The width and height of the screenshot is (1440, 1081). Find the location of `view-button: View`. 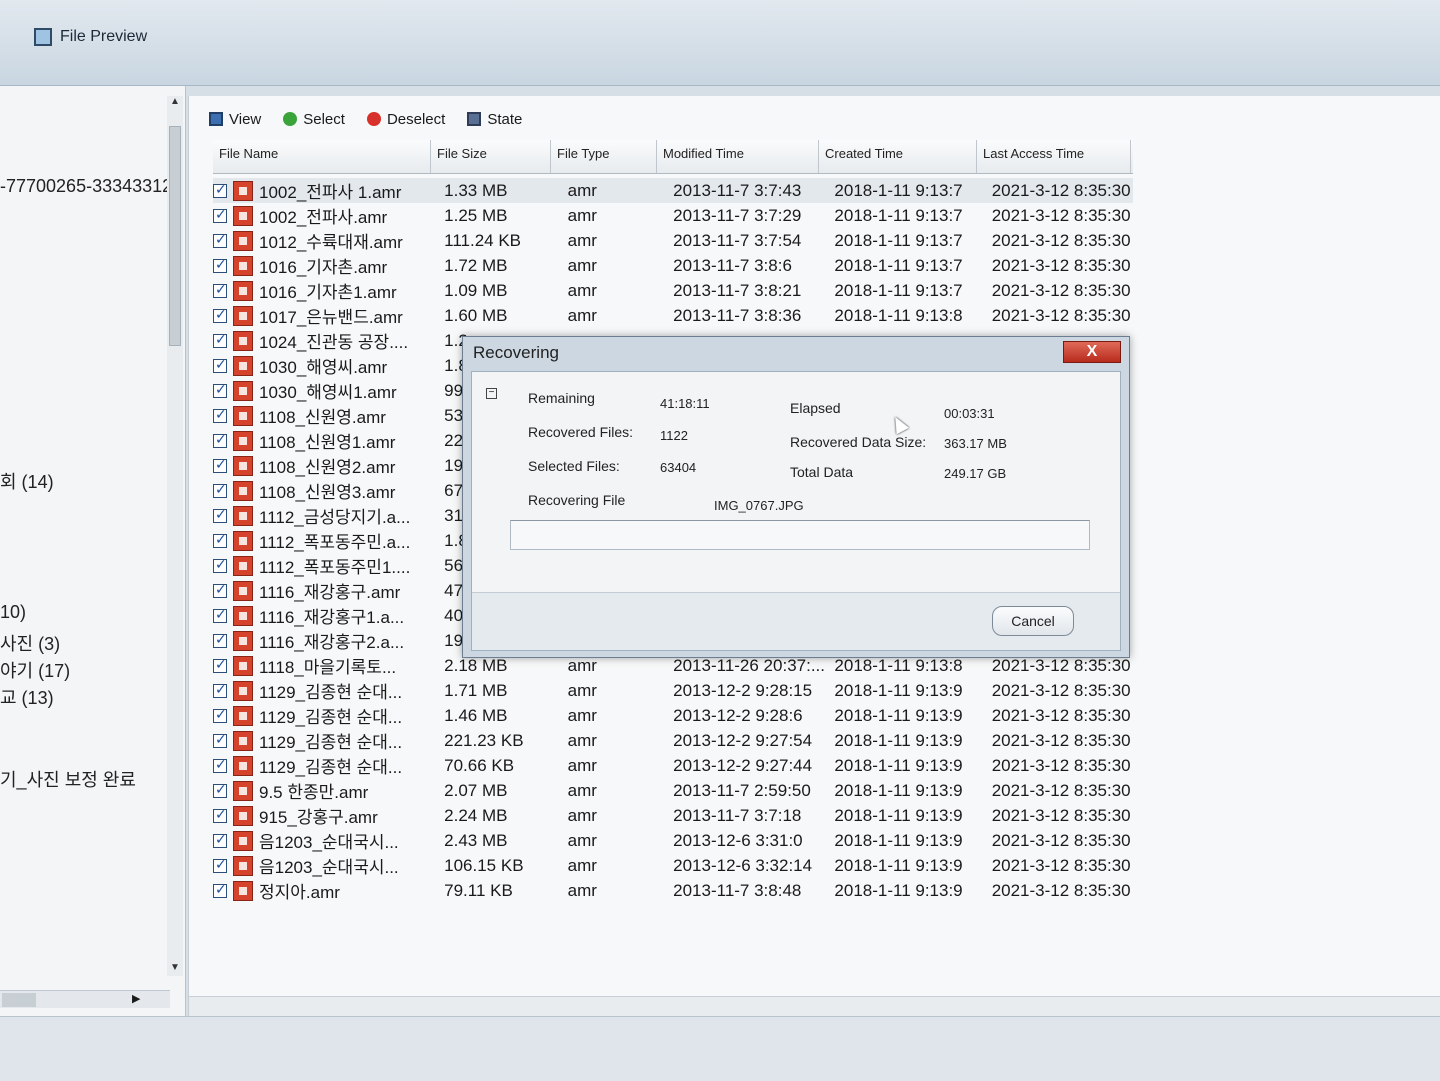

view-button: View is located at coordinates (235, 119).